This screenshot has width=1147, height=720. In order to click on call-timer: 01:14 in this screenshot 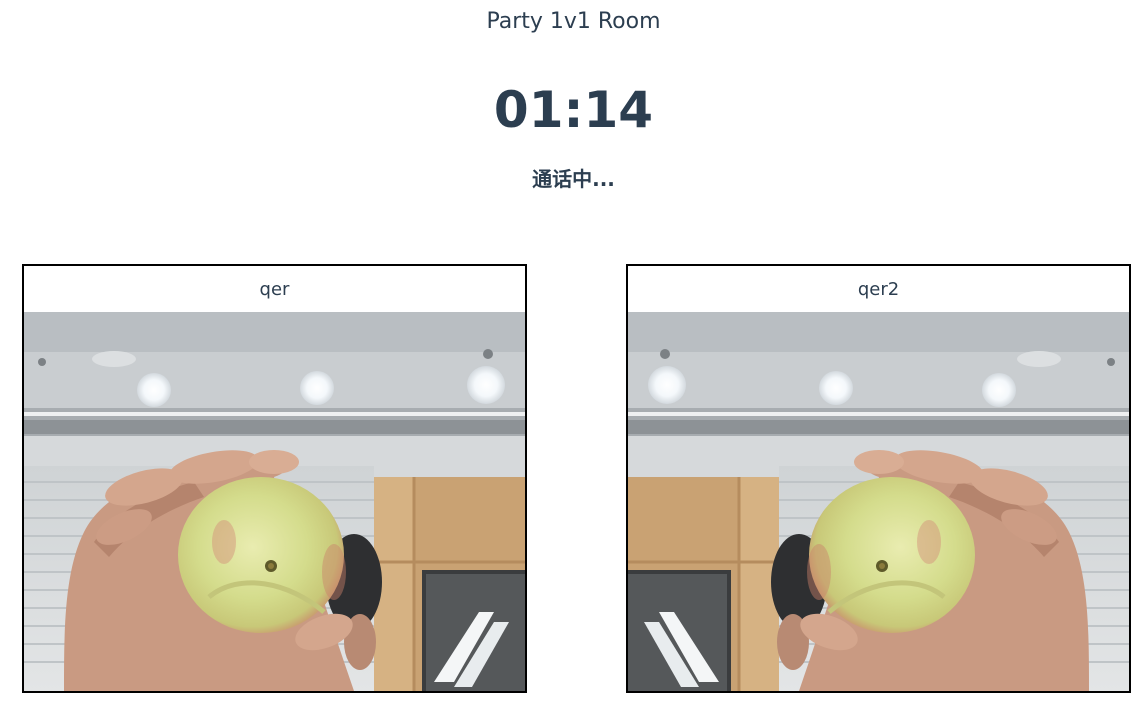, I will do `click(573, 110)`.